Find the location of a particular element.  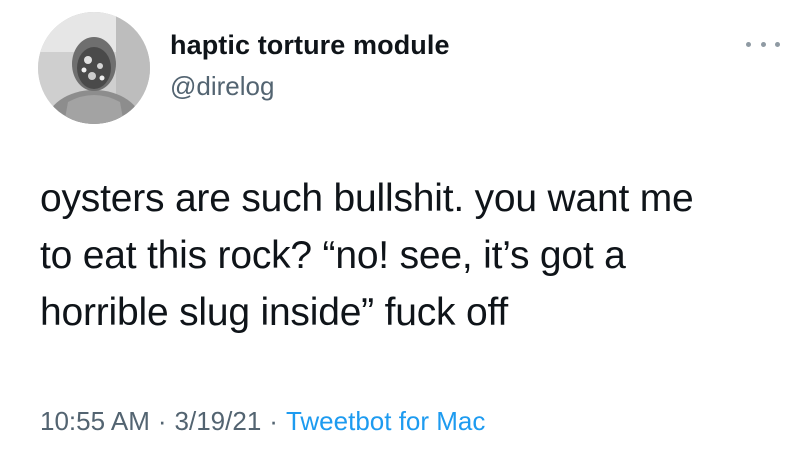

more-options-button is located at coordinates (763, 44).